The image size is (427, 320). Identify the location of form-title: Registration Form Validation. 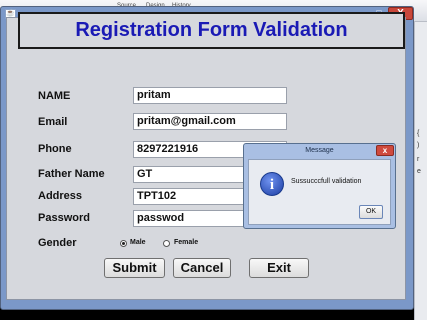
(211, 30).